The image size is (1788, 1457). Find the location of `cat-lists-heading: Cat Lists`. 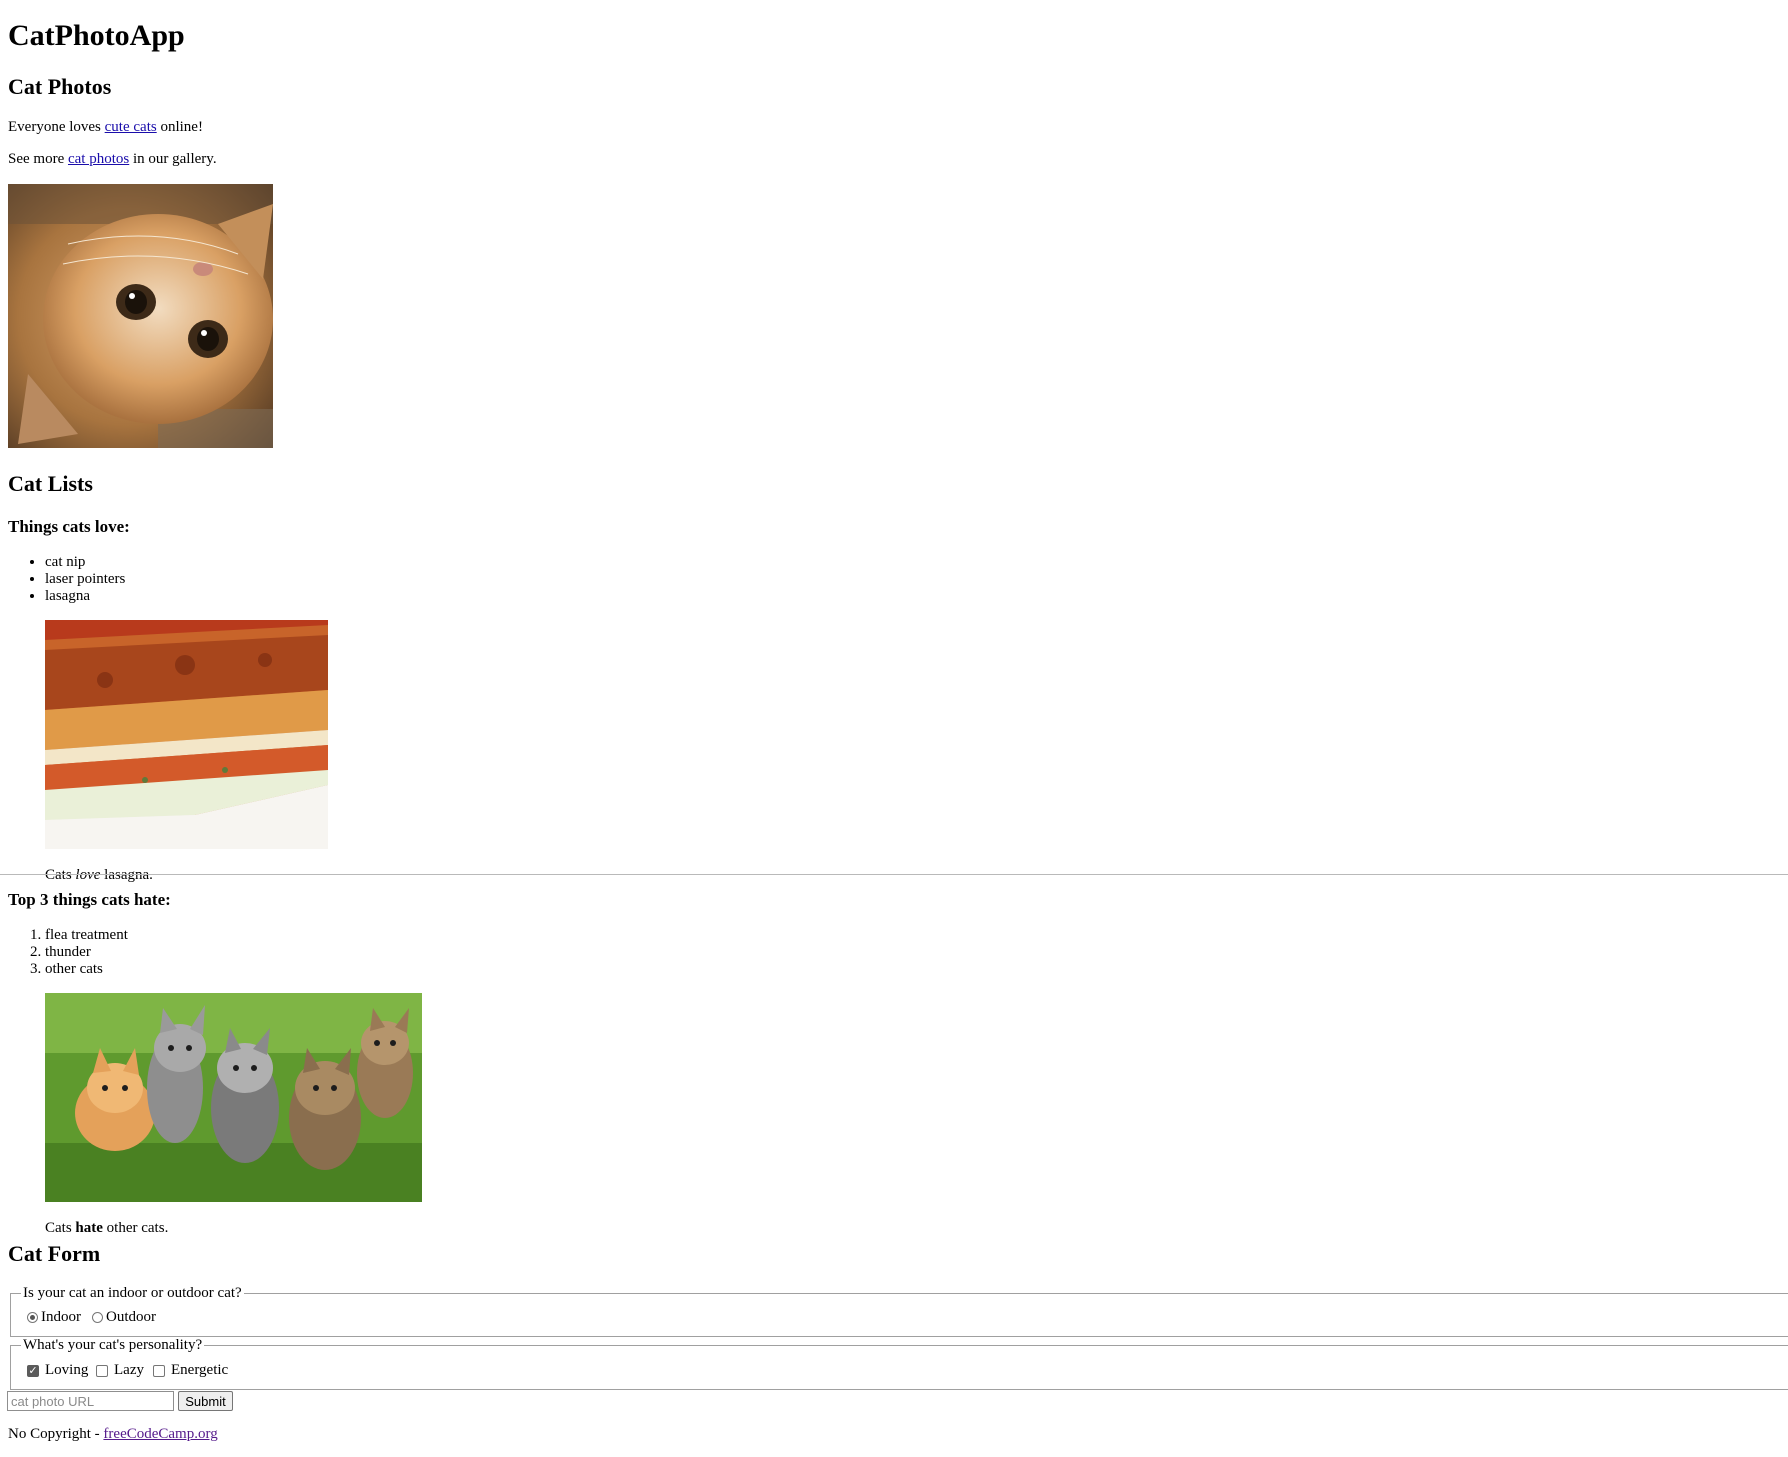

cat-lists-heading: Cat Lists is located at coordinates (50, 483).